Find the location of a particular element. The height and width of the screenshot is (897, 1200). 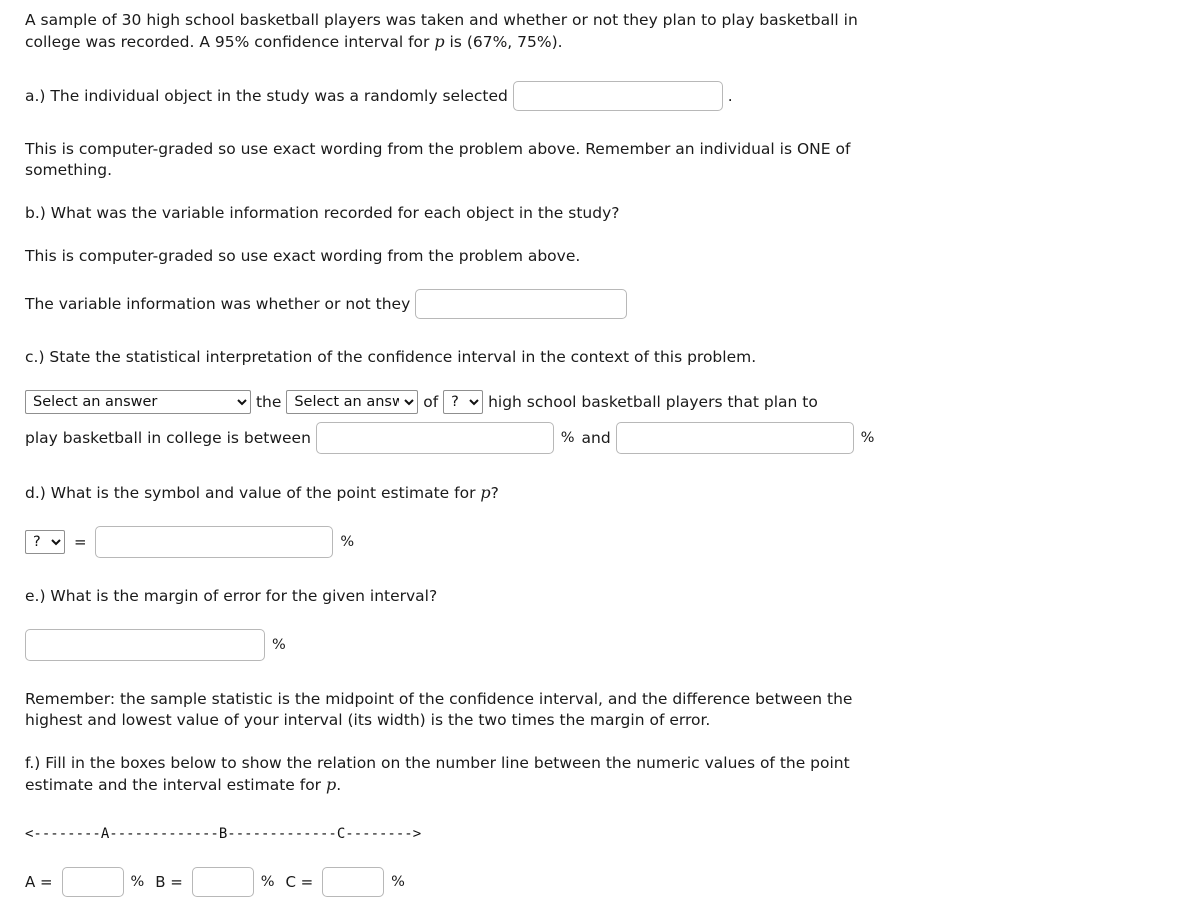

part-f-label-c: C = is located at coordinates (299, 881).